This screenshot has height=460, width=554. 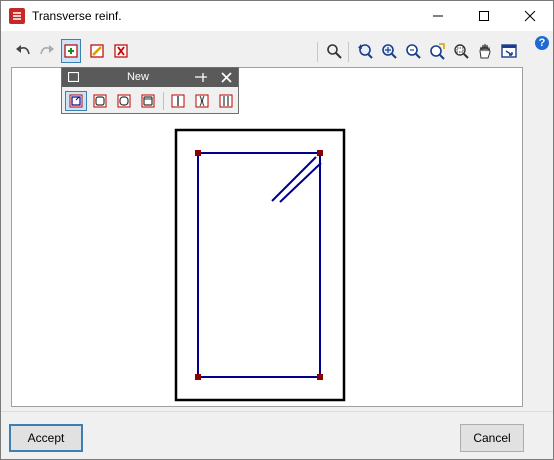 I want to click on pan-hand-icon, so click(x=485, y=51).